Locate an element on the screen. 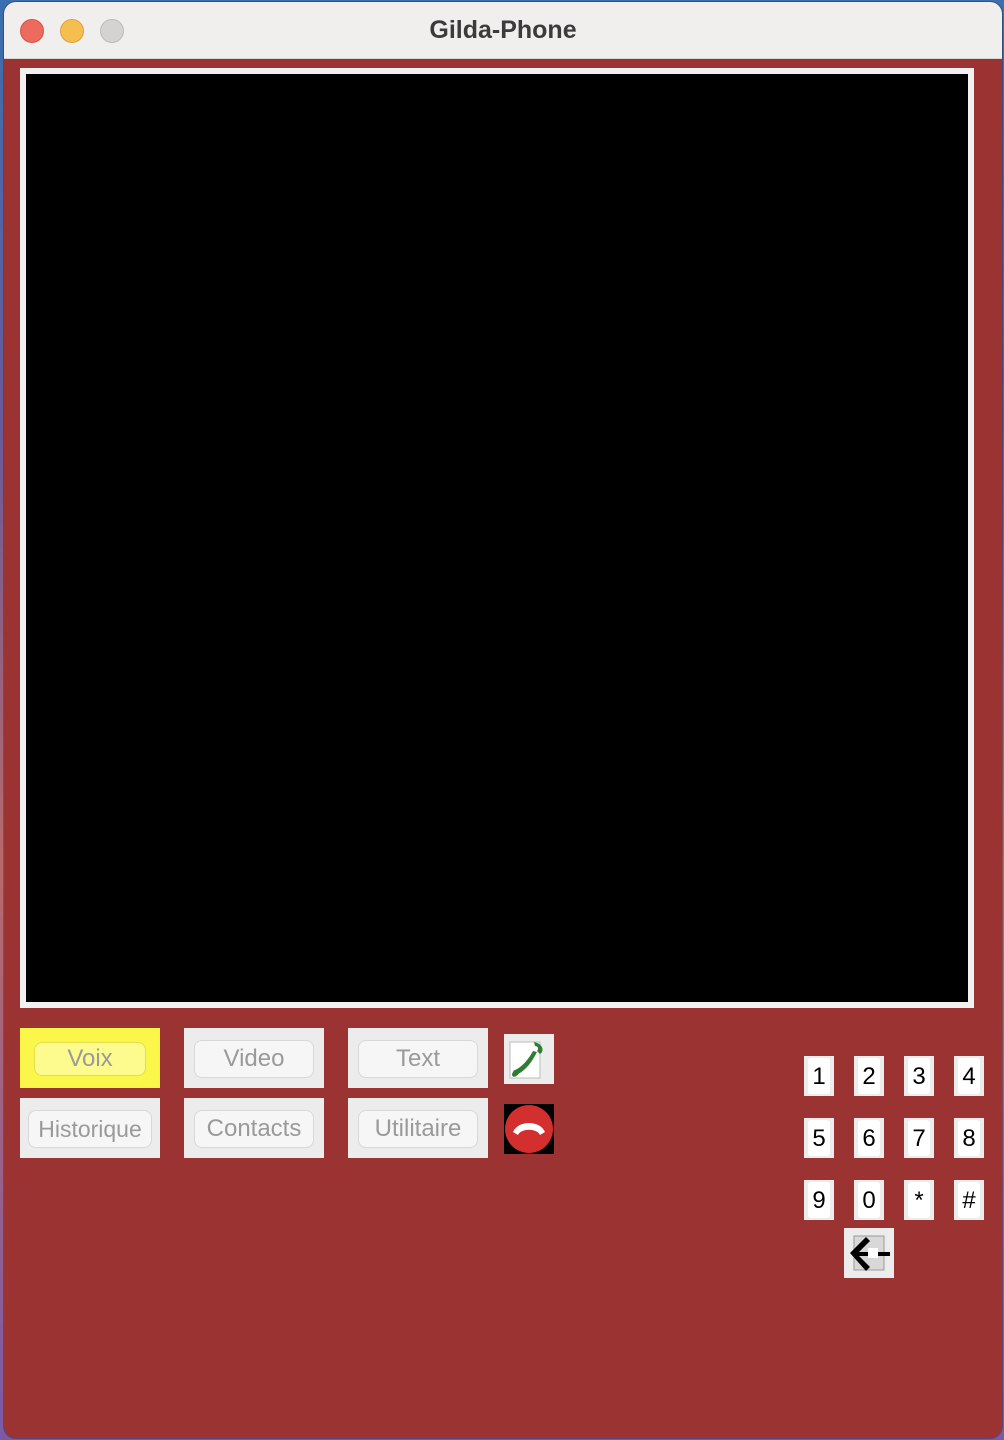  voice-button: Voix is located at coordinates (90, 1059).